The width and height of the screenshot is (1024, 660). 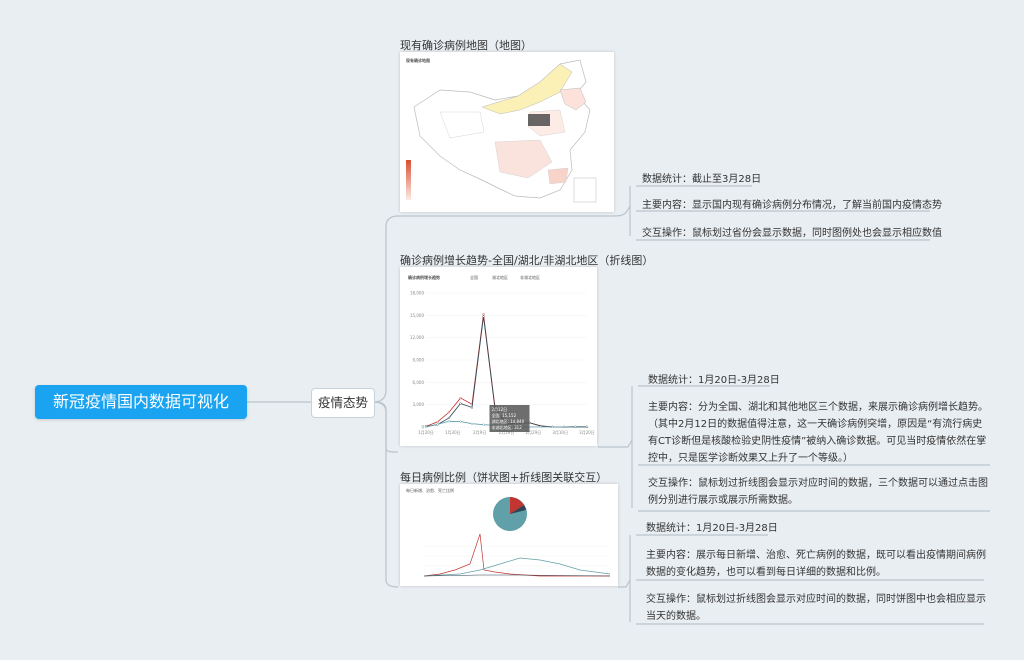 What do you see at coordinates (527, 260) in the screenshot?
I see `line-section-title: 确诊病例增长趋势-全国/湖北/非湖北地区（折线图）` at bounding box center [527, 260].